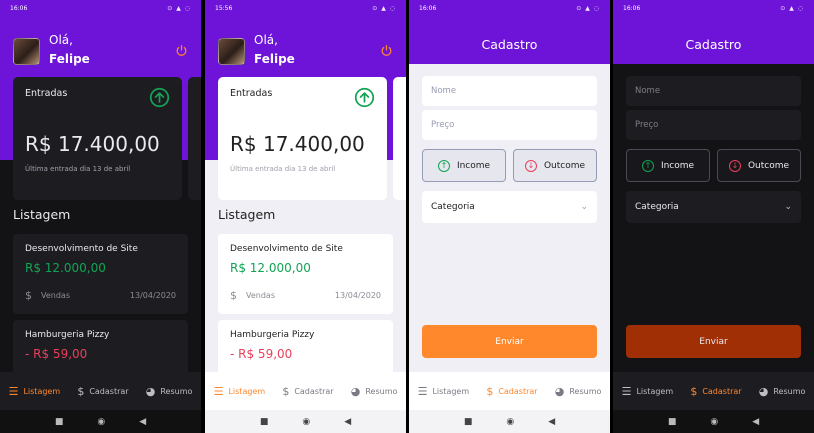 This screenshot has height=433, width=814. I want to click on user-name: Felipe, so click(69, 59).